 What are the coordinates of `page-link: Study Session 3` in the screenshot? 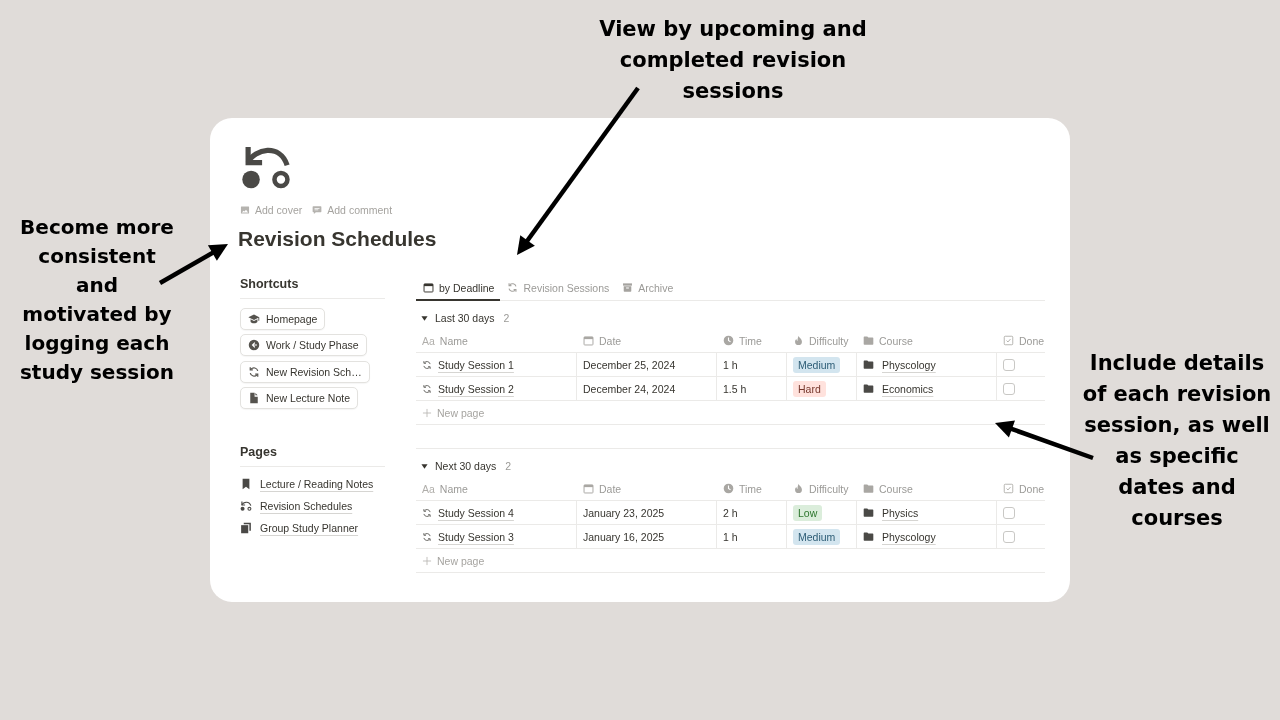 It's located at (468, 536).